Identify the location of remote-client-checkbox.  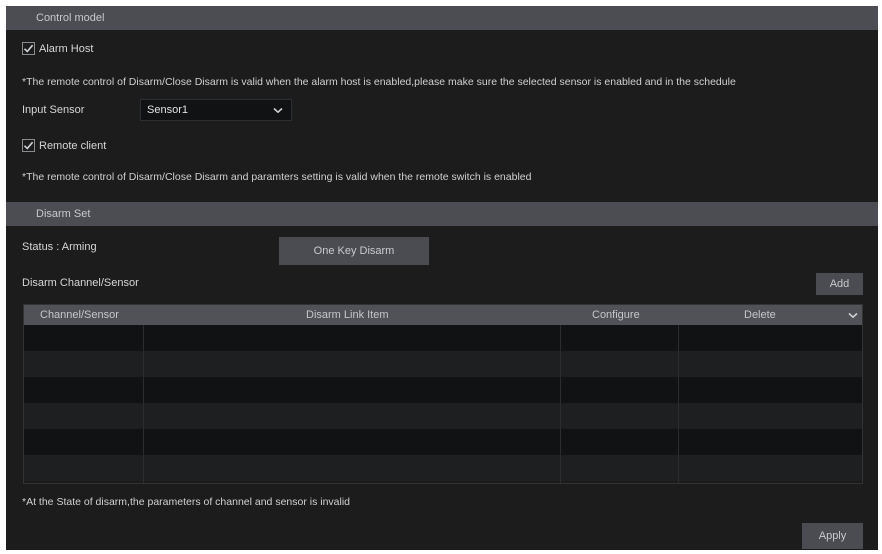
(28, 145).